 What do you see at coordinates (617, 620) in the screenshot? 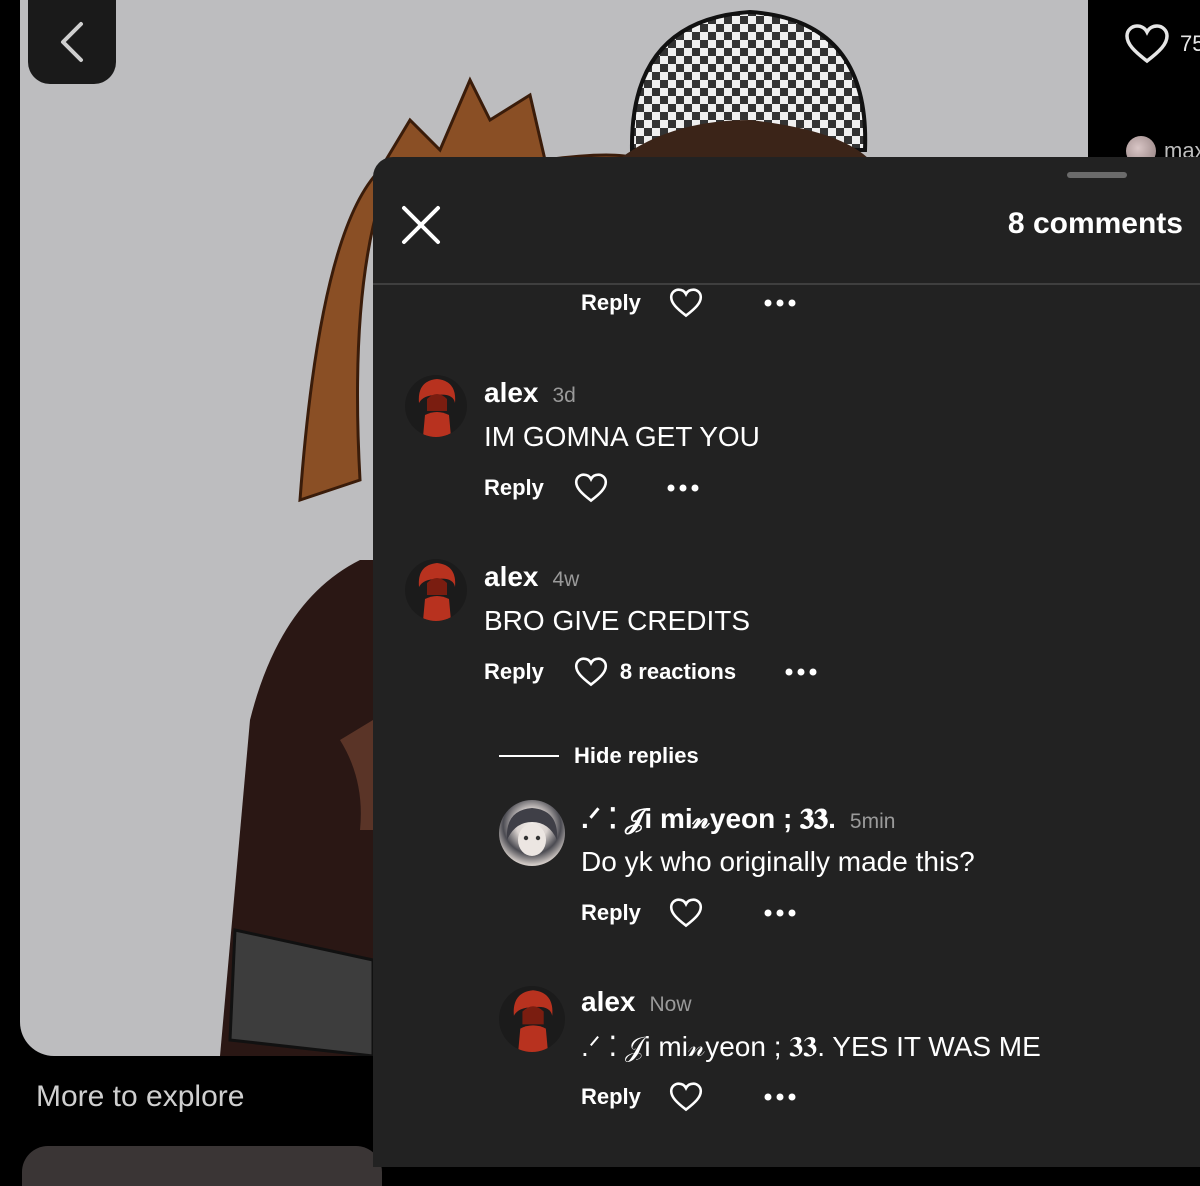
I see `comment-text: BRO GIVE CREDITS` at bounding box center [617, 620].